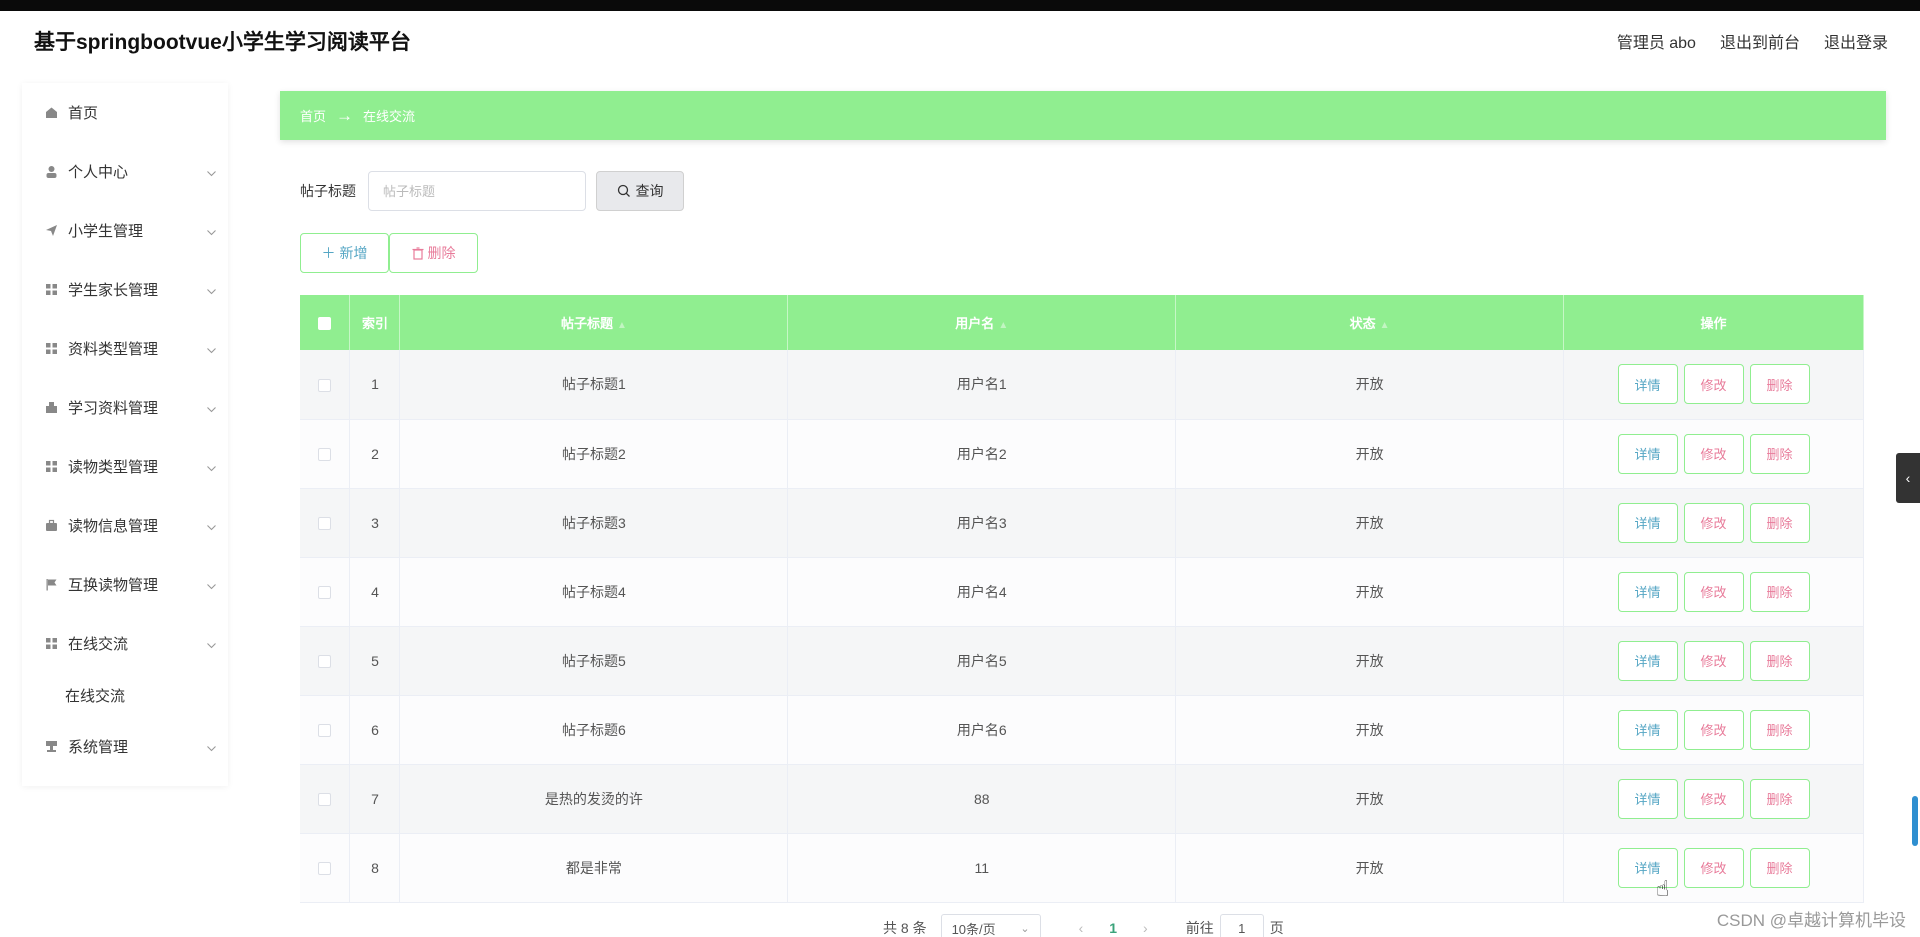  Describe the element at coordinates (51, 585) in the screenshot. I see `flag-icon` at that location.